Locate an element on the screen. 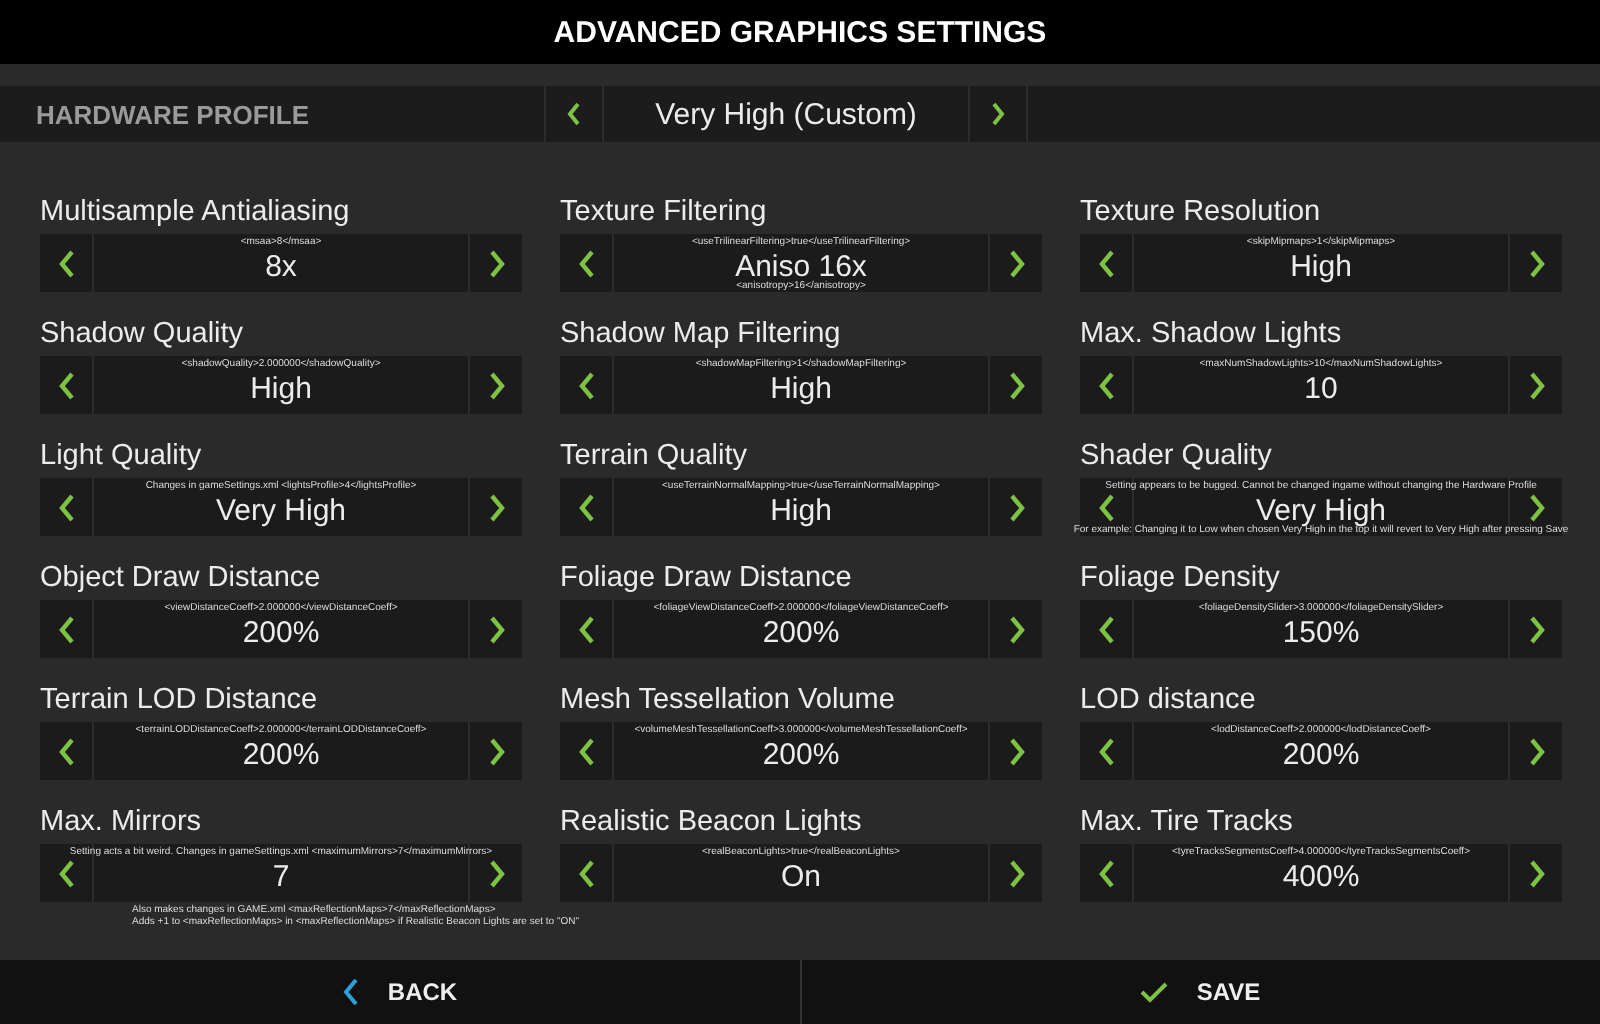 This screenshot has height=1024, width=1600. setting-value: 8x is located at coordinates (281, 267).